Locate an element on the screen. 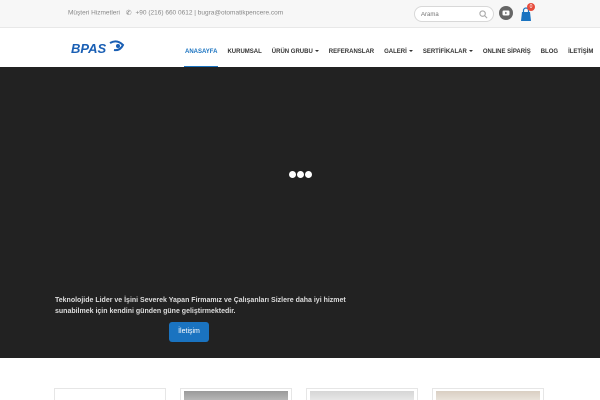 The height and width of the screenshot is (400, 600). nav-item-anasayfa: ANASAYFA is located at coordinates (201, 47).